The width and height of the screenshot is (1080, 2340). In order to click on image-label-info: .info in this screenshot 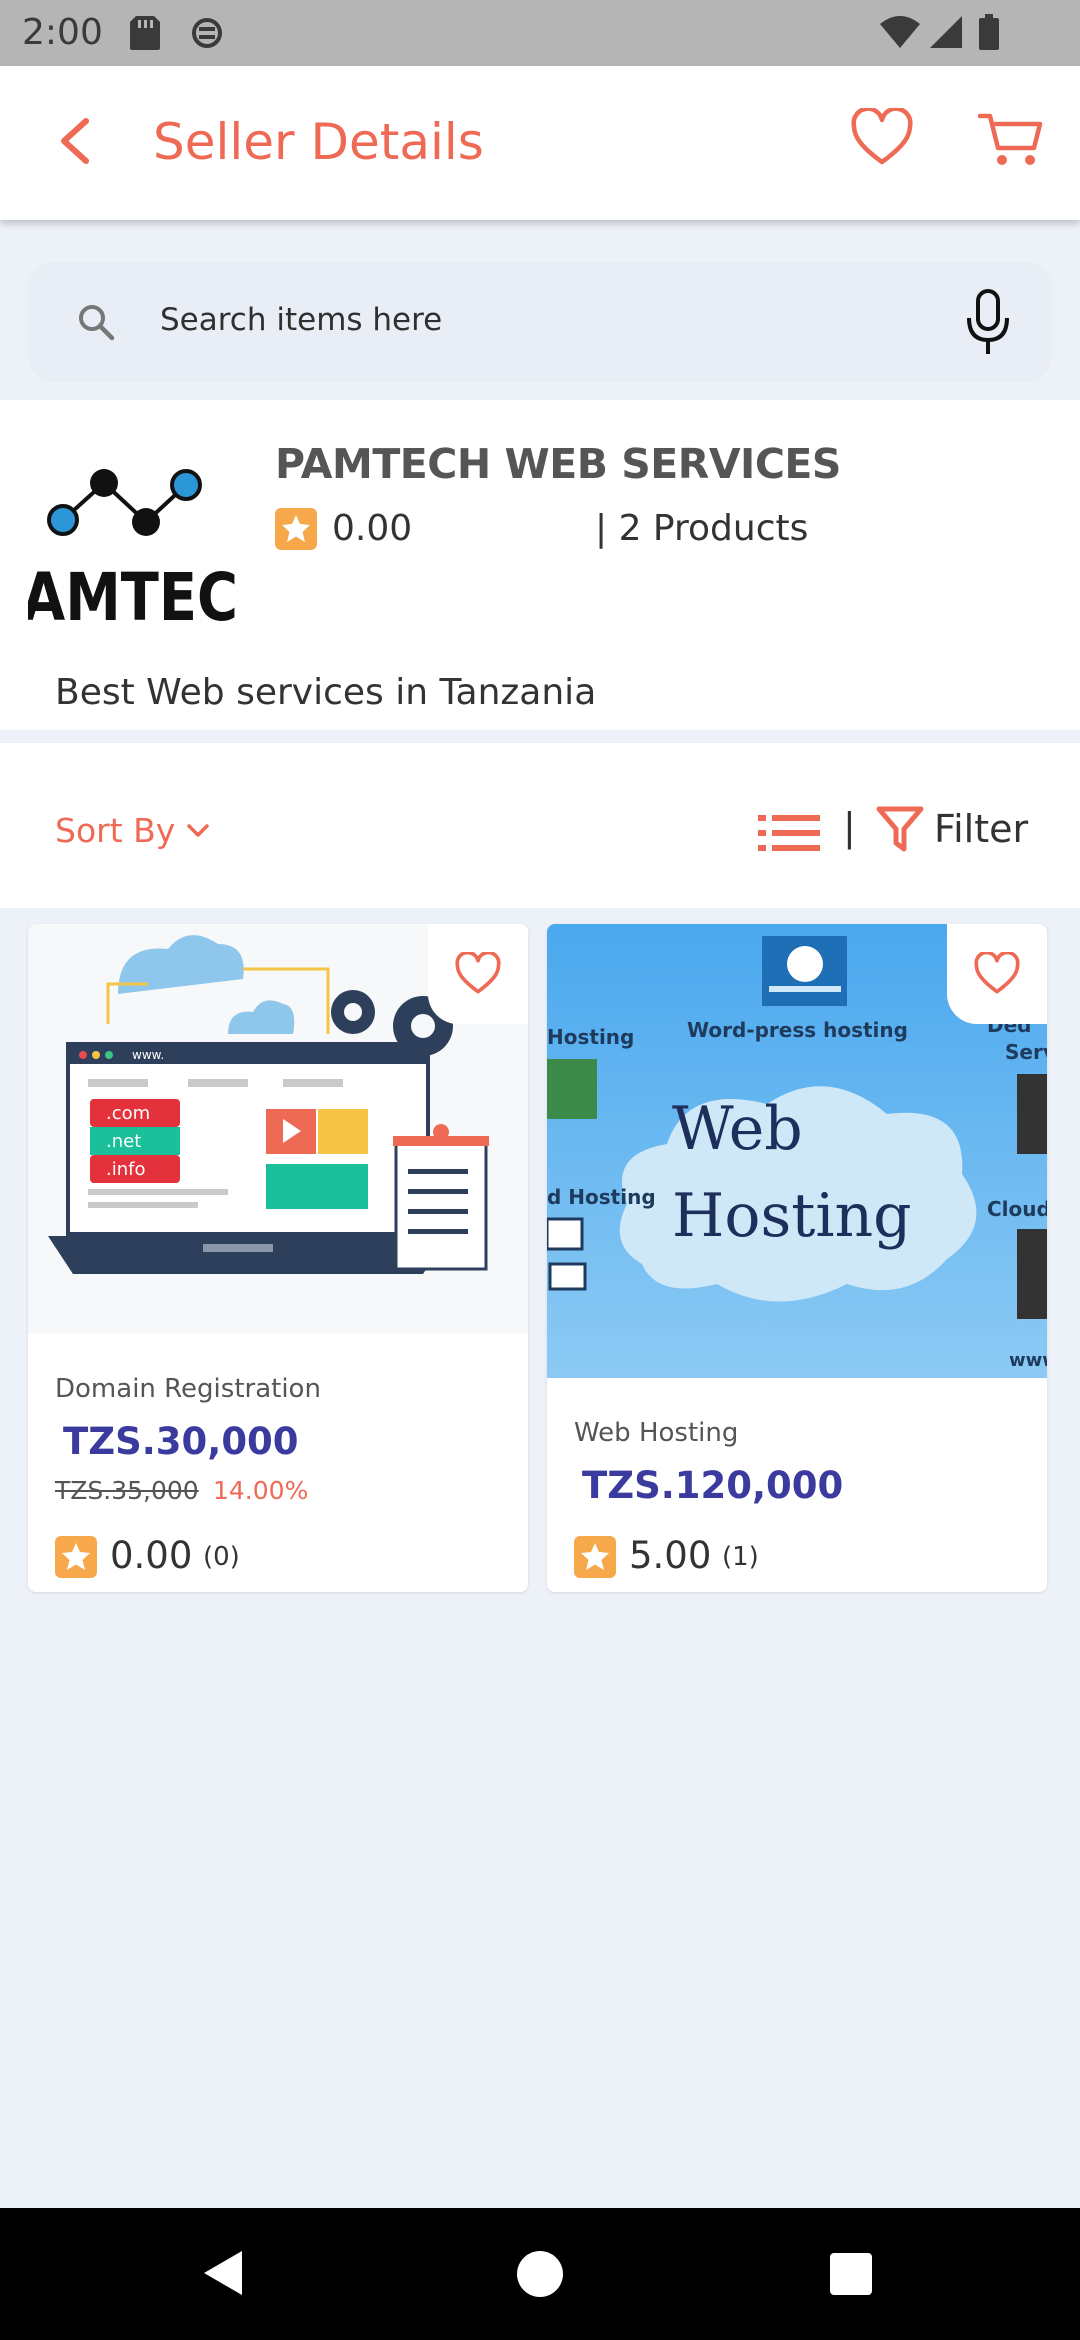, I will do `click(125, 1169)`.